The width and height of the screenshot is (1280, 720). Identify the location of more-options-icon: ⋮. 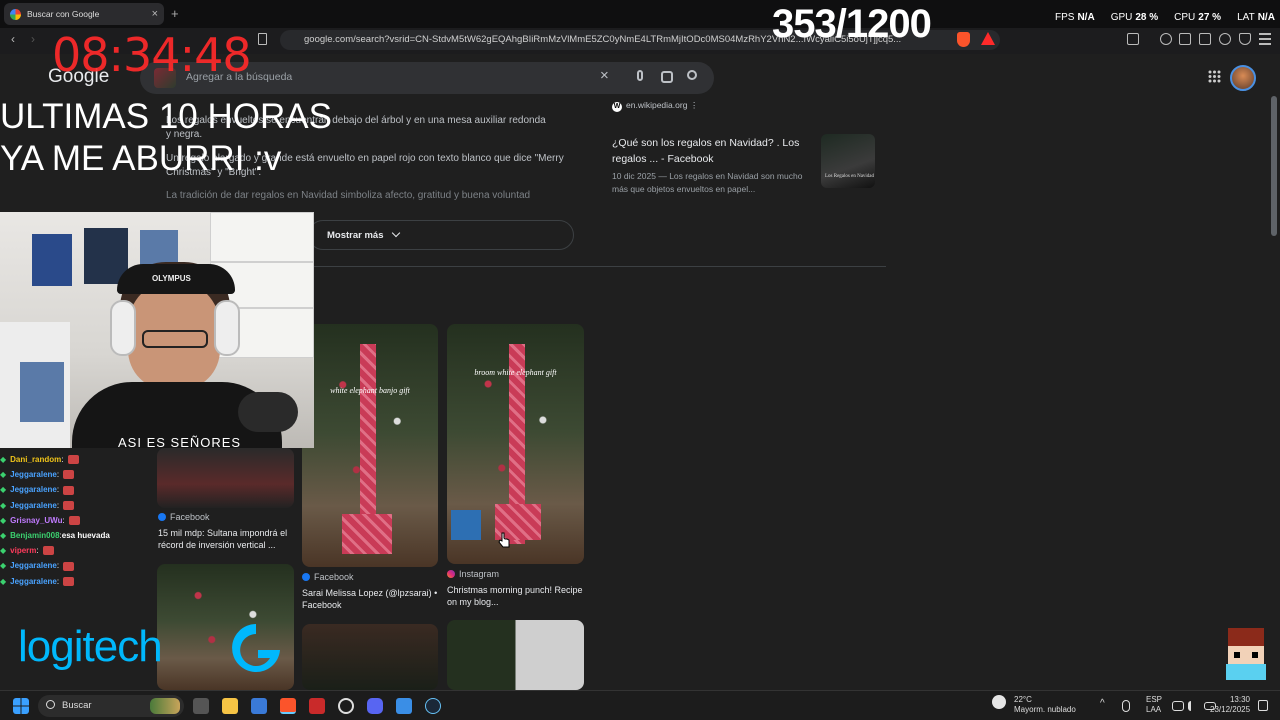
(694, 105).